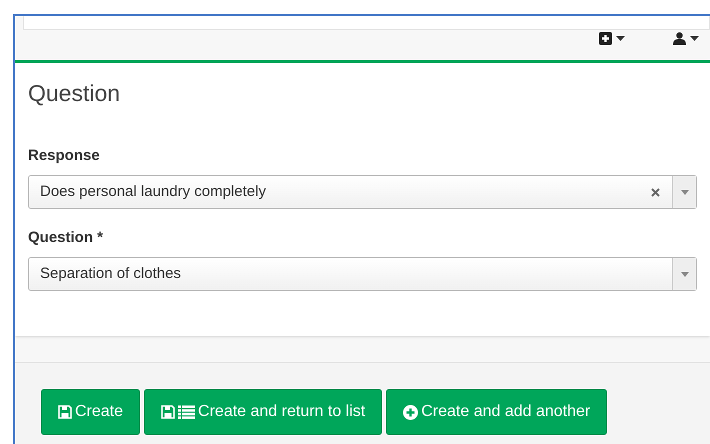  Describe the element at coordinates (605, 38) in the screenshot. I see `plus-square-icon` at that location.